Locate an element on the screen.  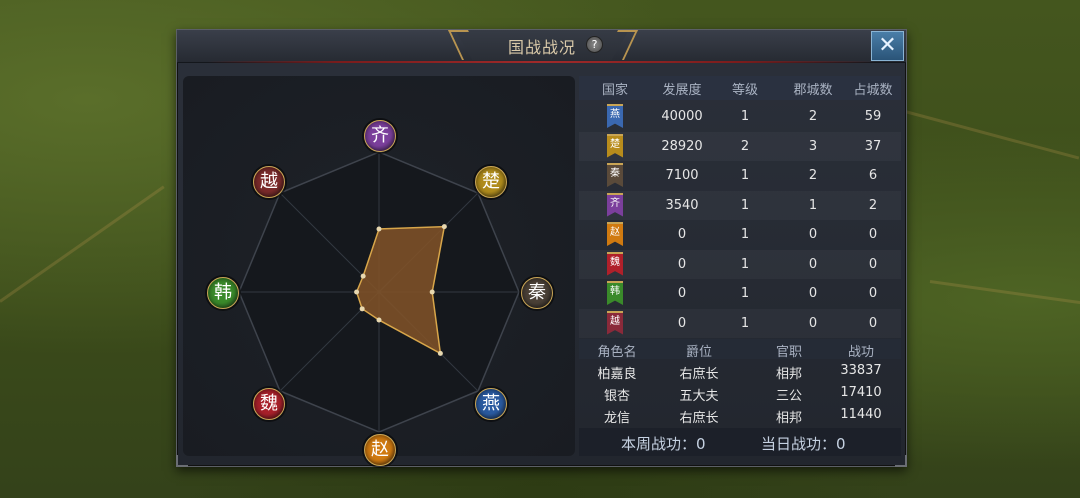
header-commanderies: 郡城数 is located at coordinates (813, 90).